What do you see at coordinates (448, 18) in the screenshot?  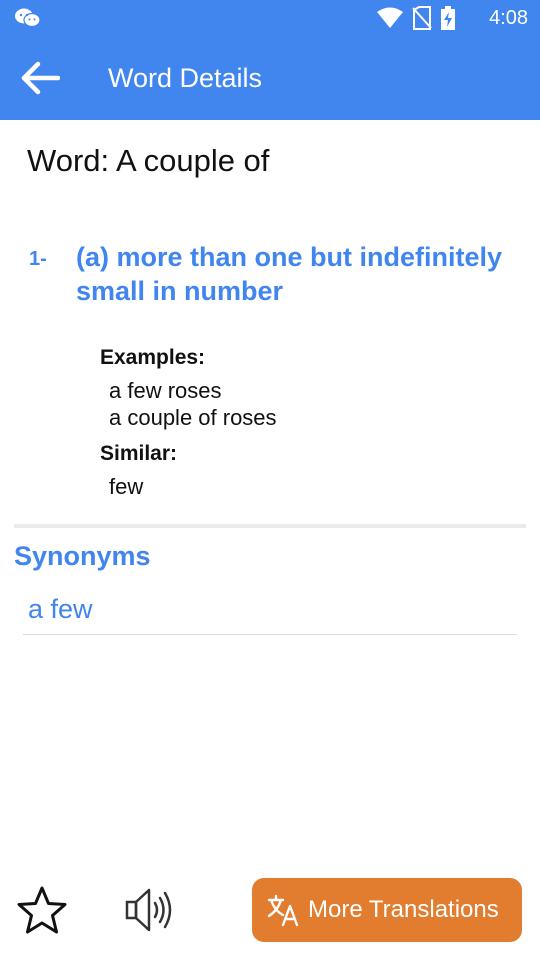 I see `battery-charging-icon` at bounding box center [448, 18].